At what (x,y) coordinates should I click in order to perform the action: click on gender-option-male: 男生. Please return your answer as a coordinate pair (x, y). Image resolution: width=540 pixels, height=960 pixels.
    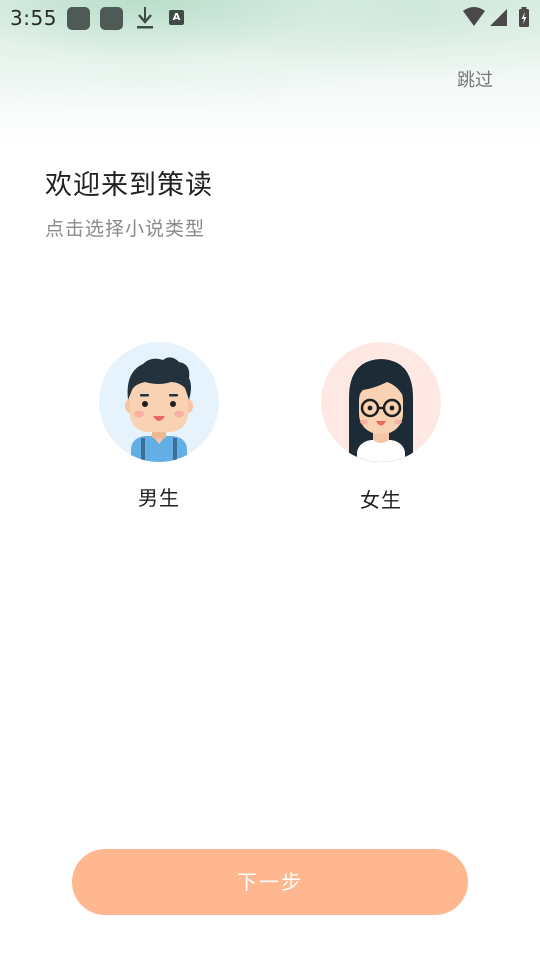
    Looking at the image, I should click on (159, 426).